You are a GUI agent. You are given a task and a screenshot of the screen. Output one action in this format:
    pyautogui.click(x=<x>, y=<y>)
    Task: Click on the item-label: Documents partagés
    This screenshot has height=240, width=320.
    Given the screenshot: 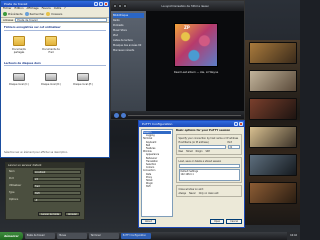 What is the action you would take?
    pyautogui.click(x=19, y=50)
    